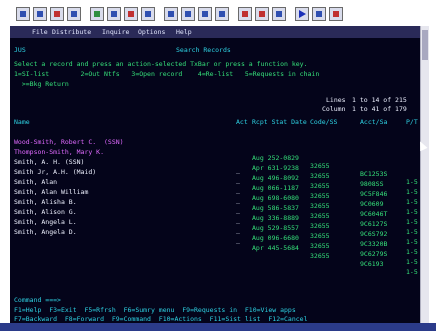  I want to click on row-acct: 9C6279S, so click(374, 254).